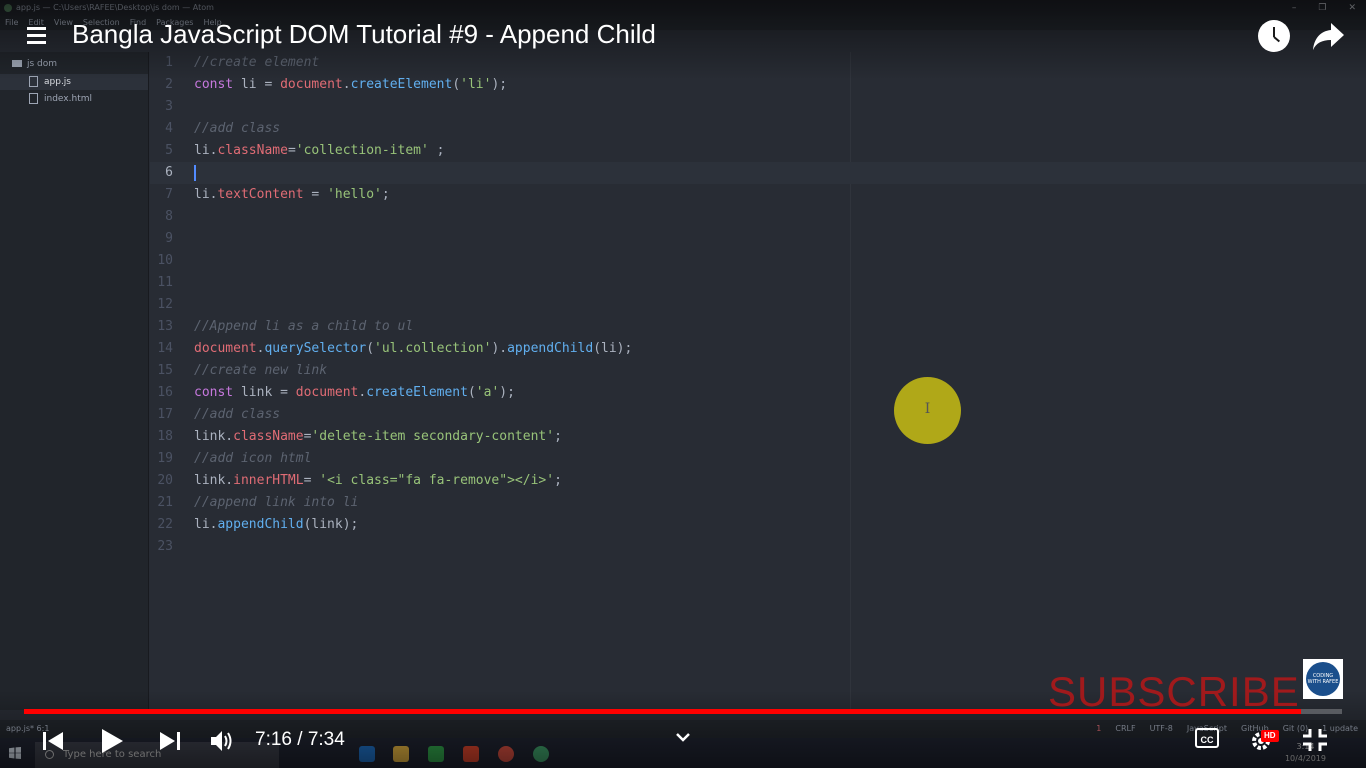 This screenshot has height=768, width=1366. Describe the element at coordinates (506, 754) in the screenshot. I see `chrome-icon` at that location.